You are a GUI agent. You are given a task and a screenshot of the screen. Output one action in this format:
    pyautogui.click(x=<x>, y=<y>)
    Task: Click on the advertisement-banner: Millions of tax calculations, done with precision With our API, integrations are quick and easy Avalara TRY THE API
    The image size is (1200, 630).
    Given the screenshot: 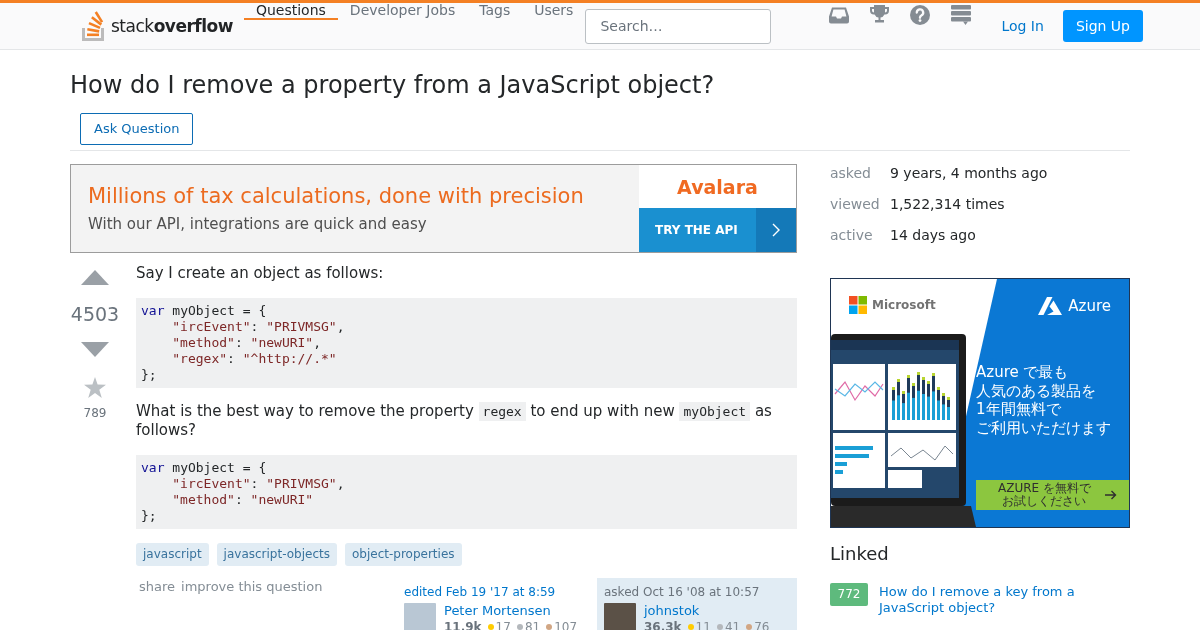 What is the action you would take?
    pyautogui.click(x=433, y=208)
    